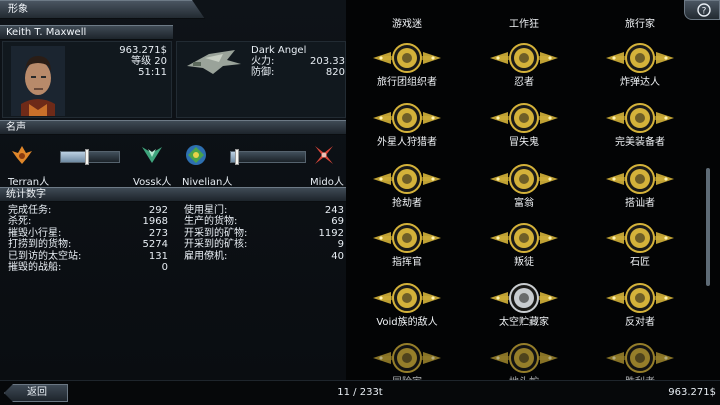  What do you see at coordinates (524, 312) in the screenshot?
I see `medal-badge: 太空贮藏家` at bounding box center [524, 312].